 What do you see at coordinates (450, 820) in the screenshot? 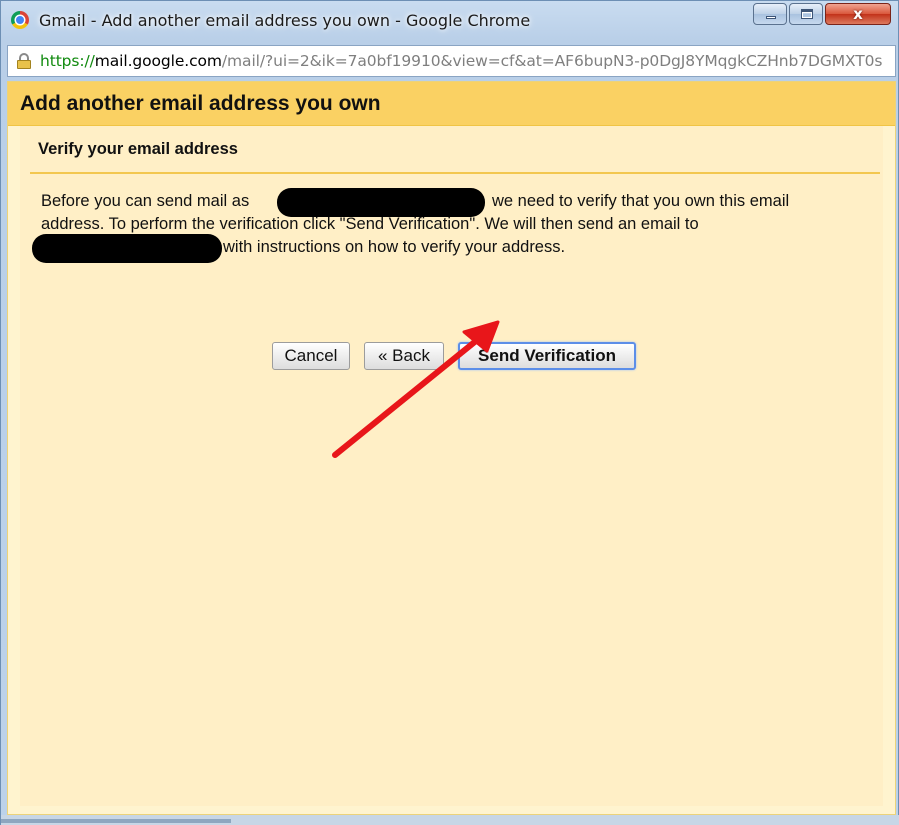
I see `window-bottom-border` at bounding box center [450, 820].